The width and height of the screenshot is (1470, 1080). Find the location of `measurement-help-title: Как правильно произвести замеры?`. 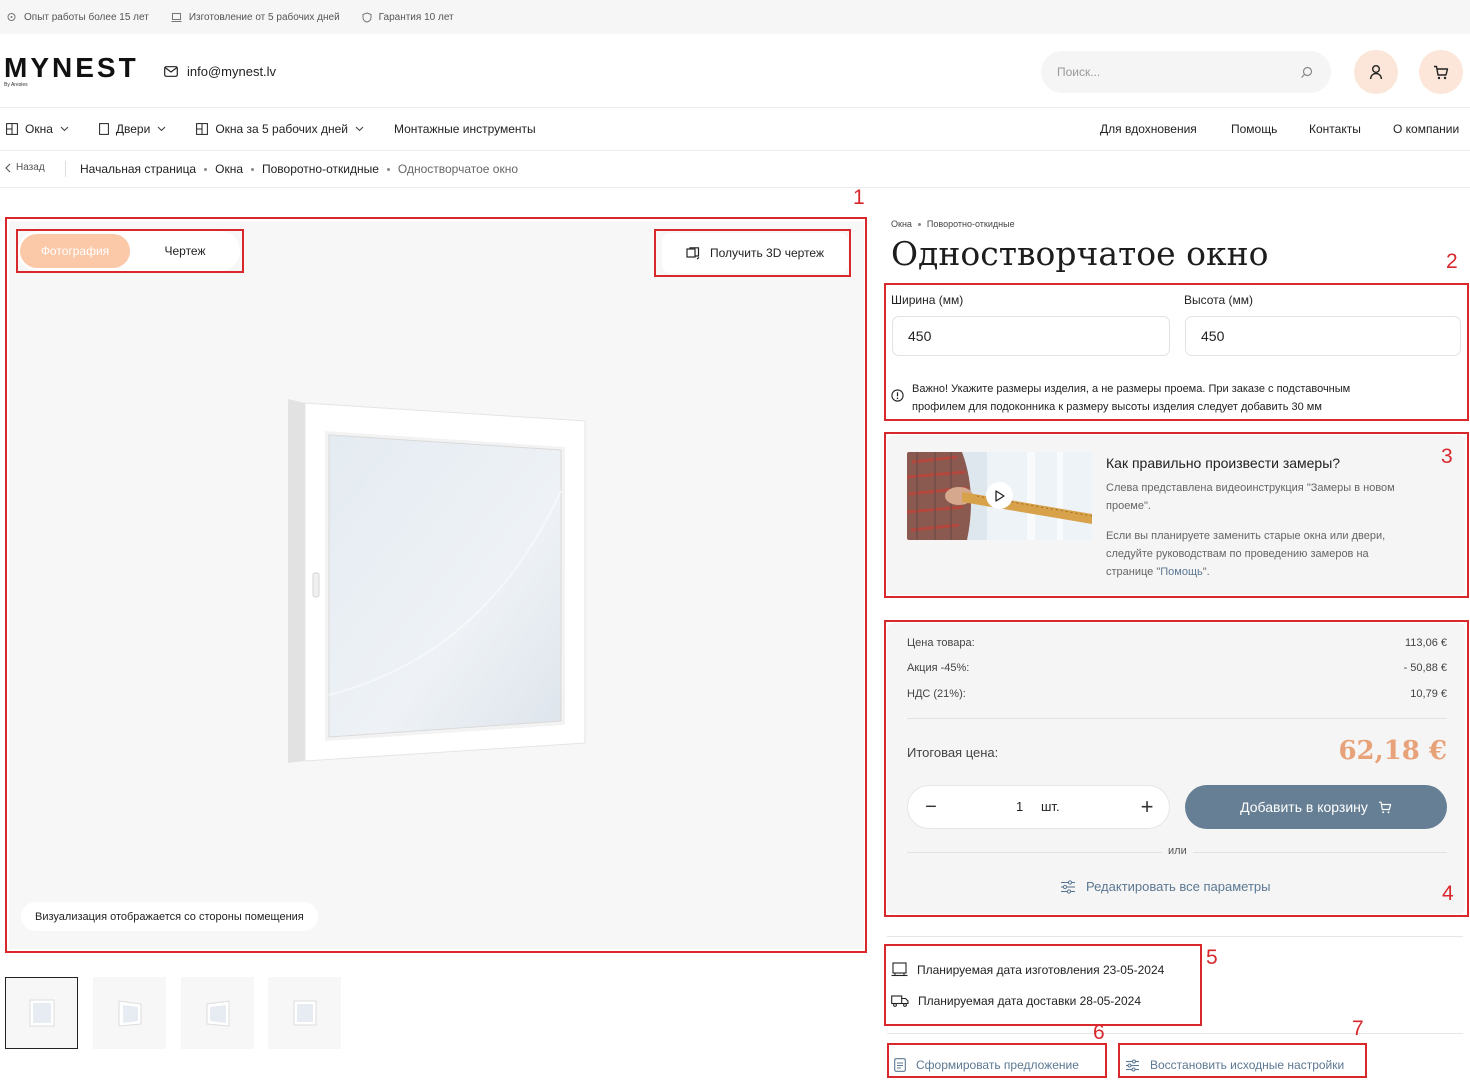

measurement-help-title: Как правильно произвести замеры? is located at coordinates (1223, 463).